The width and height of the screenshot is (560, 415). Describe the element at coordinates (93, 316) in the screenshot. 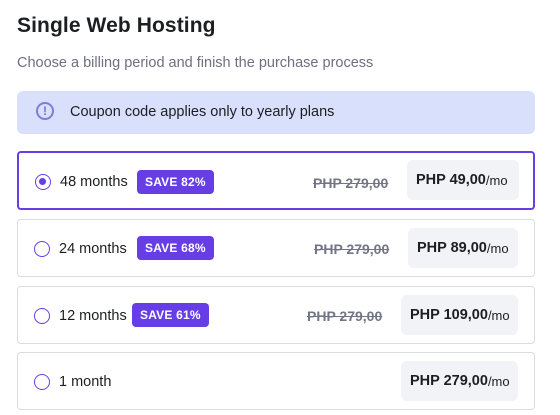

I see `plan-period: 12 months` at that location.